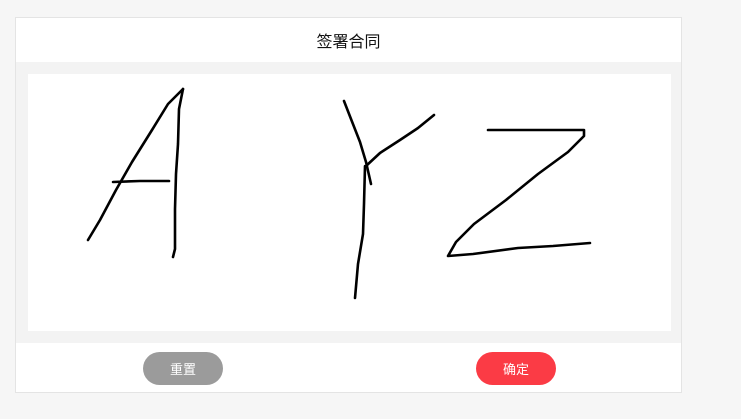 The width and height of the screenshot is (741, 419). What do you see at coordinates (348, 41) in the screenshot?
I see `panel-title: 签署合同` at bounding box center [348, 41].